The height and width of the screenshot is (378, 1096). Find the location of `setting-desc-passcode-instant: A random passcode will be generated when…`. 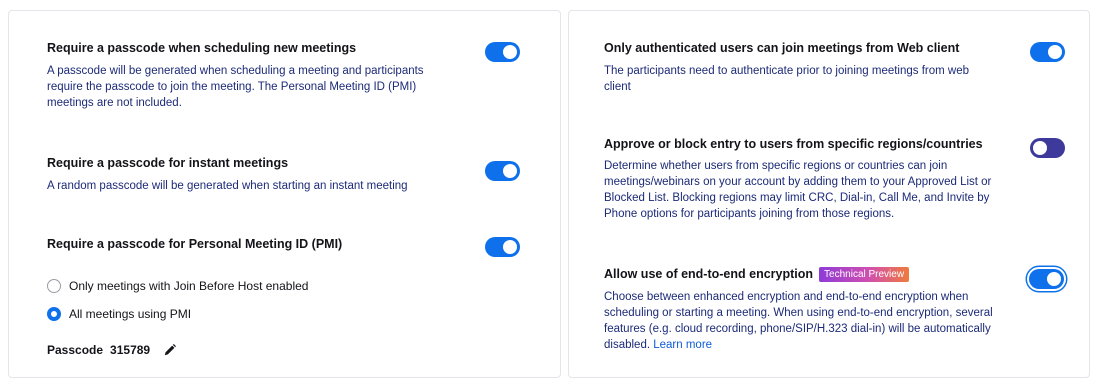

setting-desc-passcode-instant: A random passcode will be generated when… is located at coordinates (227, 186).